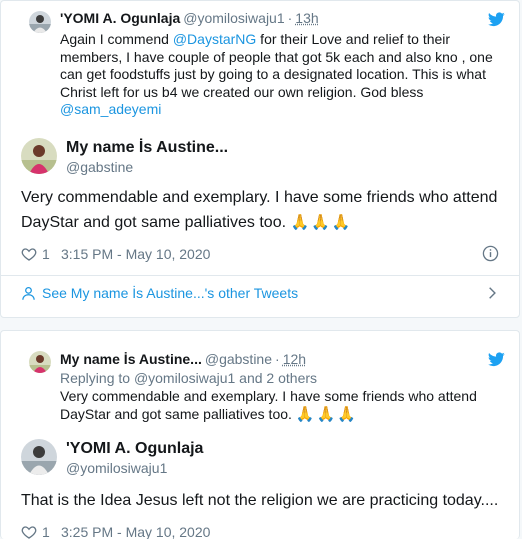 Image resolution: width=522 pixels, height=539 pixels. Describe the element at coordinates (134, 449) in the screenshot. I see `author-name: 'YOMI A. Ogunlaja` at that location.